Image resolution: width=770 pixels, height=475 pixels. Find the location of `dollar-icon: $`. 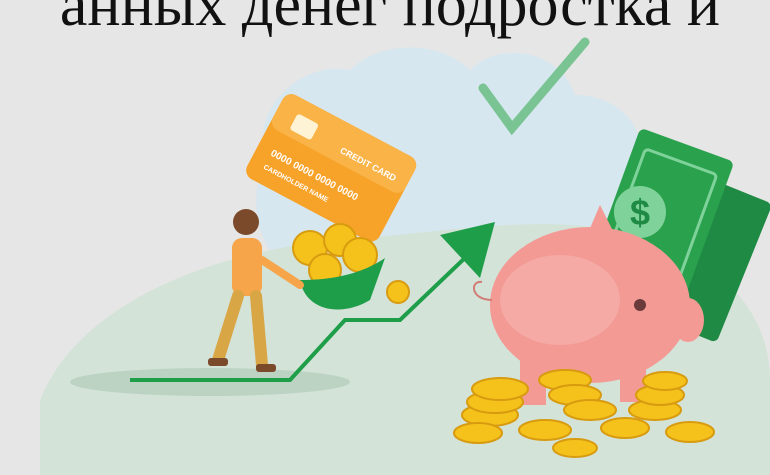

dollar-icon: $ is located at coordinates (640, 212).